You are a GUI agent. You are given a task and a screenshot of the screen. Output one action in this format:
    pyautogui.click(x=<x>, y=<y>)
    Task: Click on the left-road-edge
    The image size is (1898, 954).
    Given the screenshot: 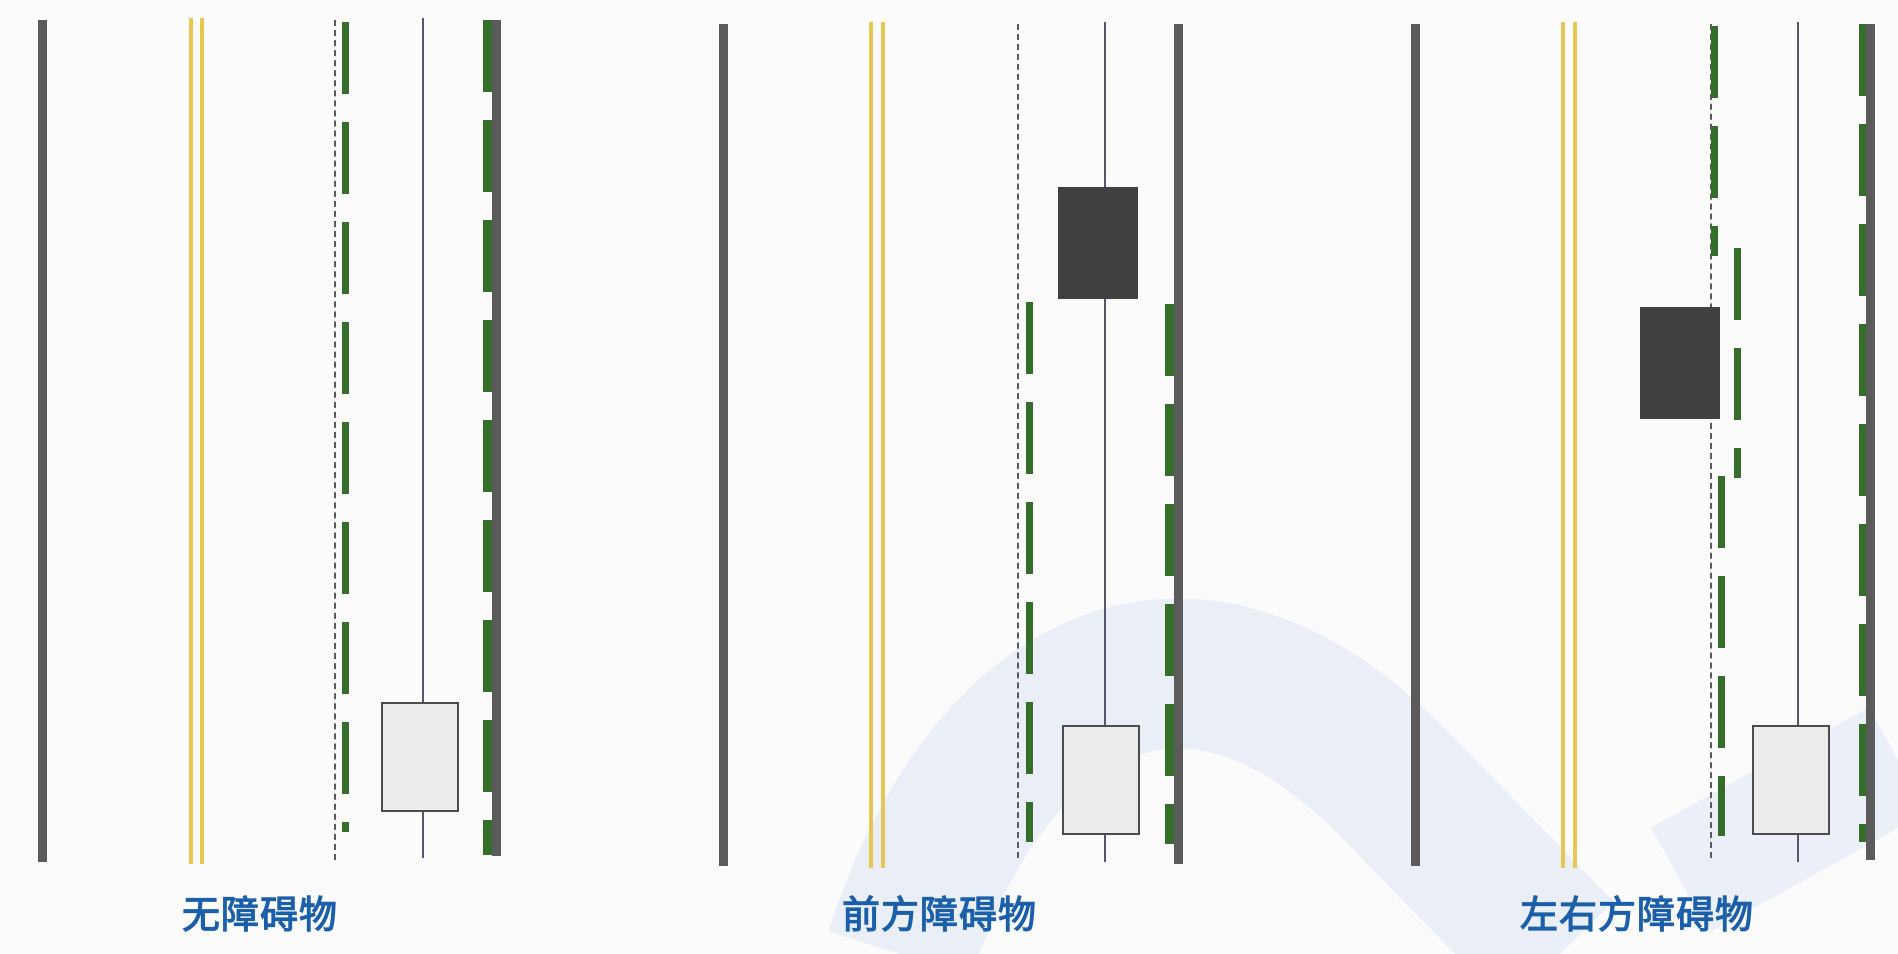 What is the action you would take?
    pyautogui.click(x=1415, y=445)
    